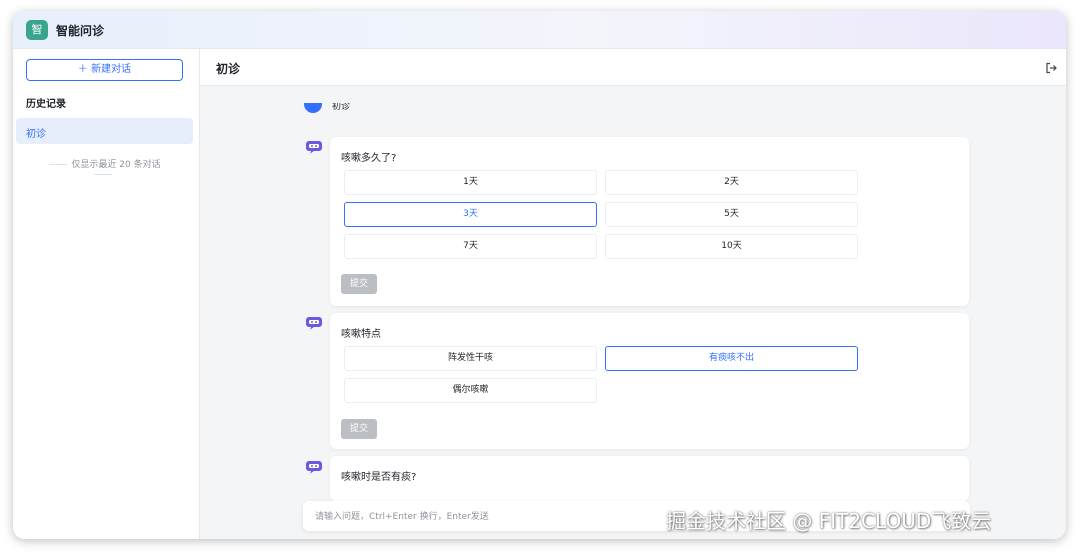  Describe the element at coordinates (104, 131) in the screenshot. I see `history-item: 初诊` at that location.